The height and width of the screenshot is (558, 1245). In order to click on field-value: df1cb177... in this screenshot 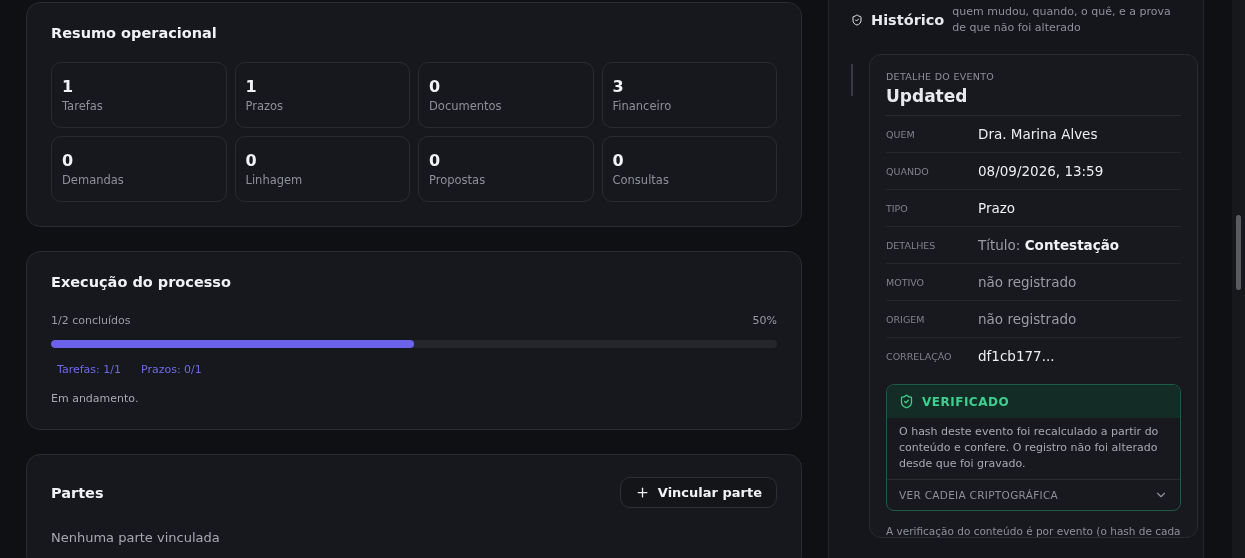, I will do `click(1016, 356)`.